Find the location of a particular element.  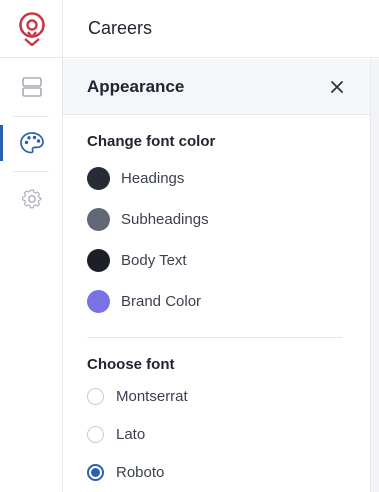

font-label: Roboto is located at coordinates (140, 472).